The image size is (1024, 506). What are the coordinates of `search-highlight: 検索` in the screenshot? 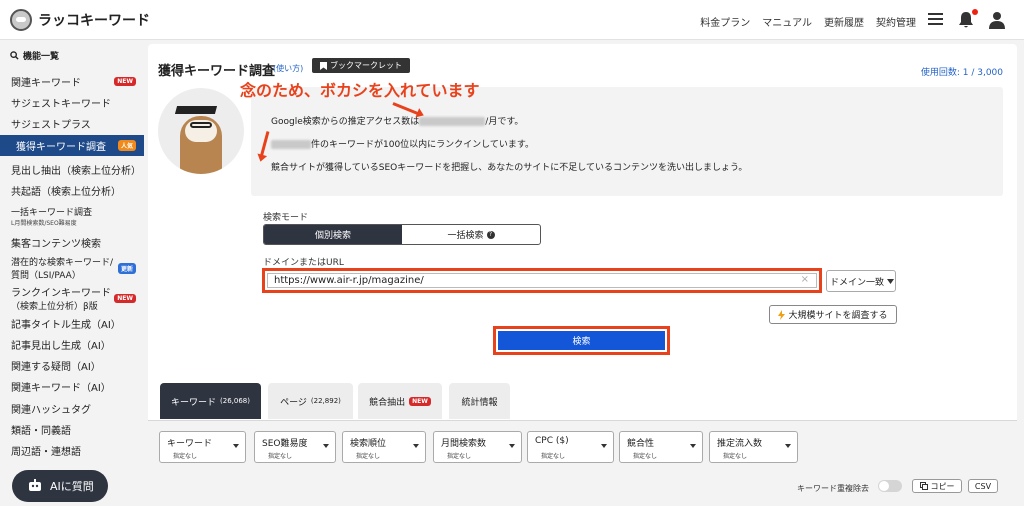 It's located at (581, 340).